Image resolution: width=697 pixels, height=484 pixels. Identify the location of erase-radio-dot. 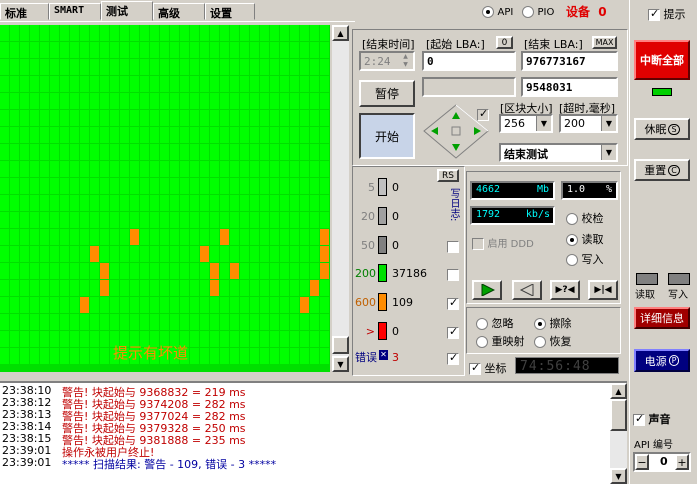
(540, 324).